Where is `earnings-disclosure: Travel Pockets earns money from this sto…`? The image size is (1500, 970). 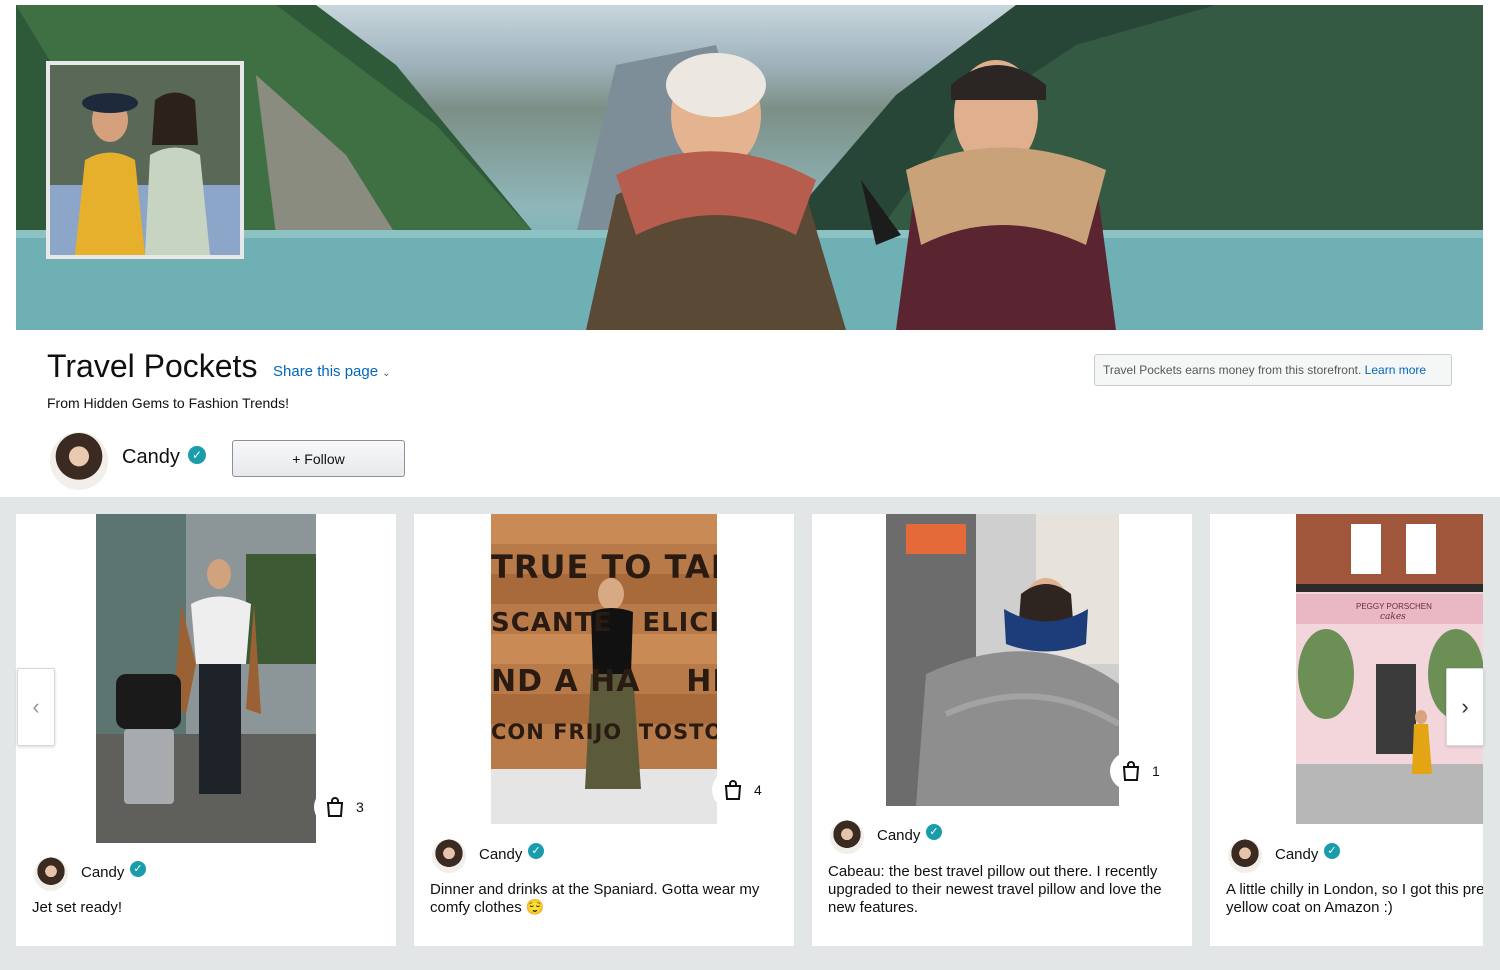 earnings-disclosure: Travel Pockets earns money from this sto… is located at coordinates (1273, 370).